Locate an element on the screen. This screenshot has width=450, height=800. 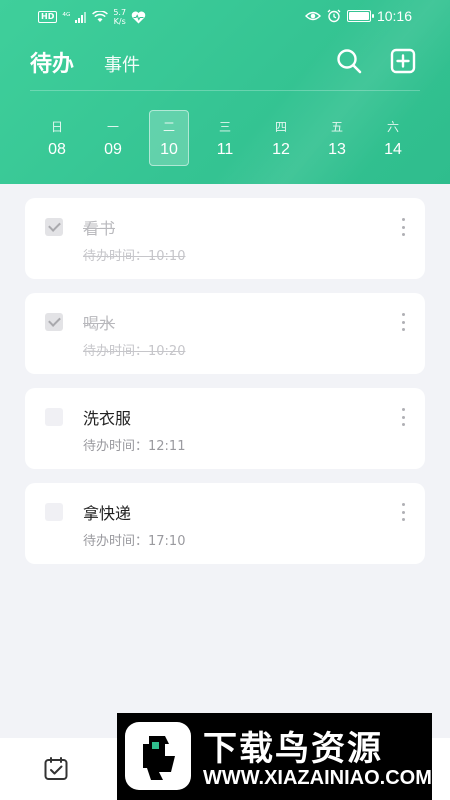
calendar-check-icon is located at coordinates (56, 768).